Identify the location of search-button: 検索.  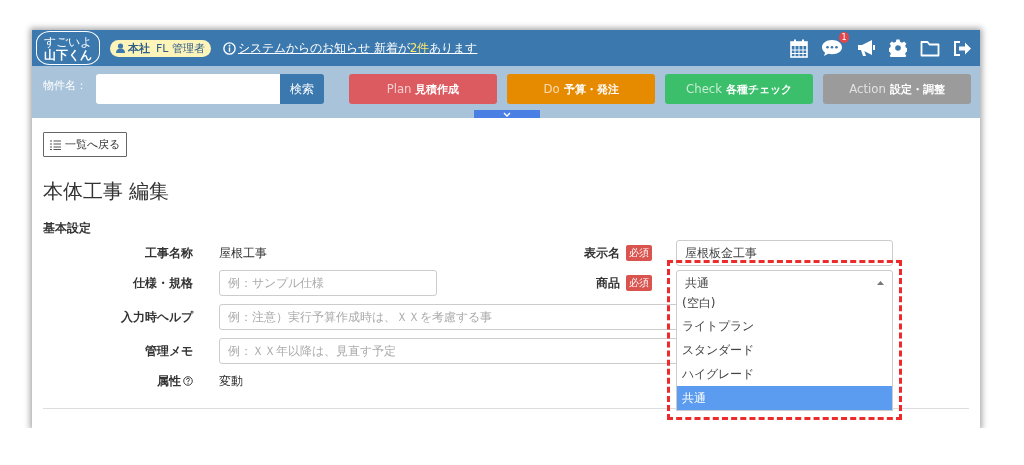
(302, 89).